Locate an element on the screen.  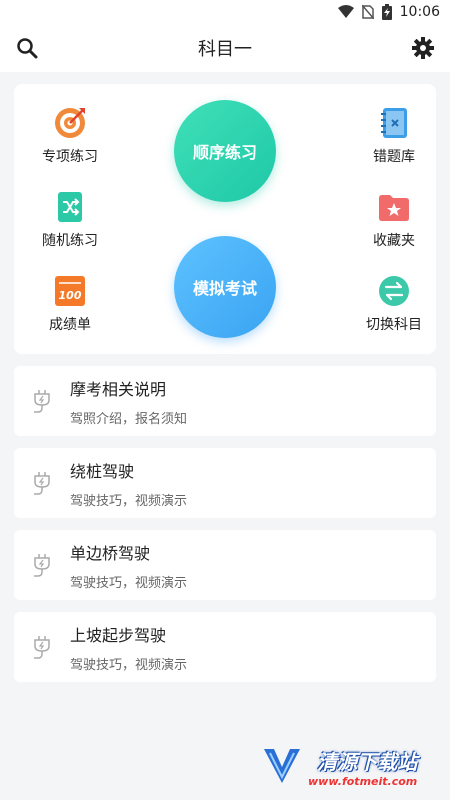
list-item: 单边桥驾驶 驾驶技巧，视频演示 is located at coordinates (225, 565).